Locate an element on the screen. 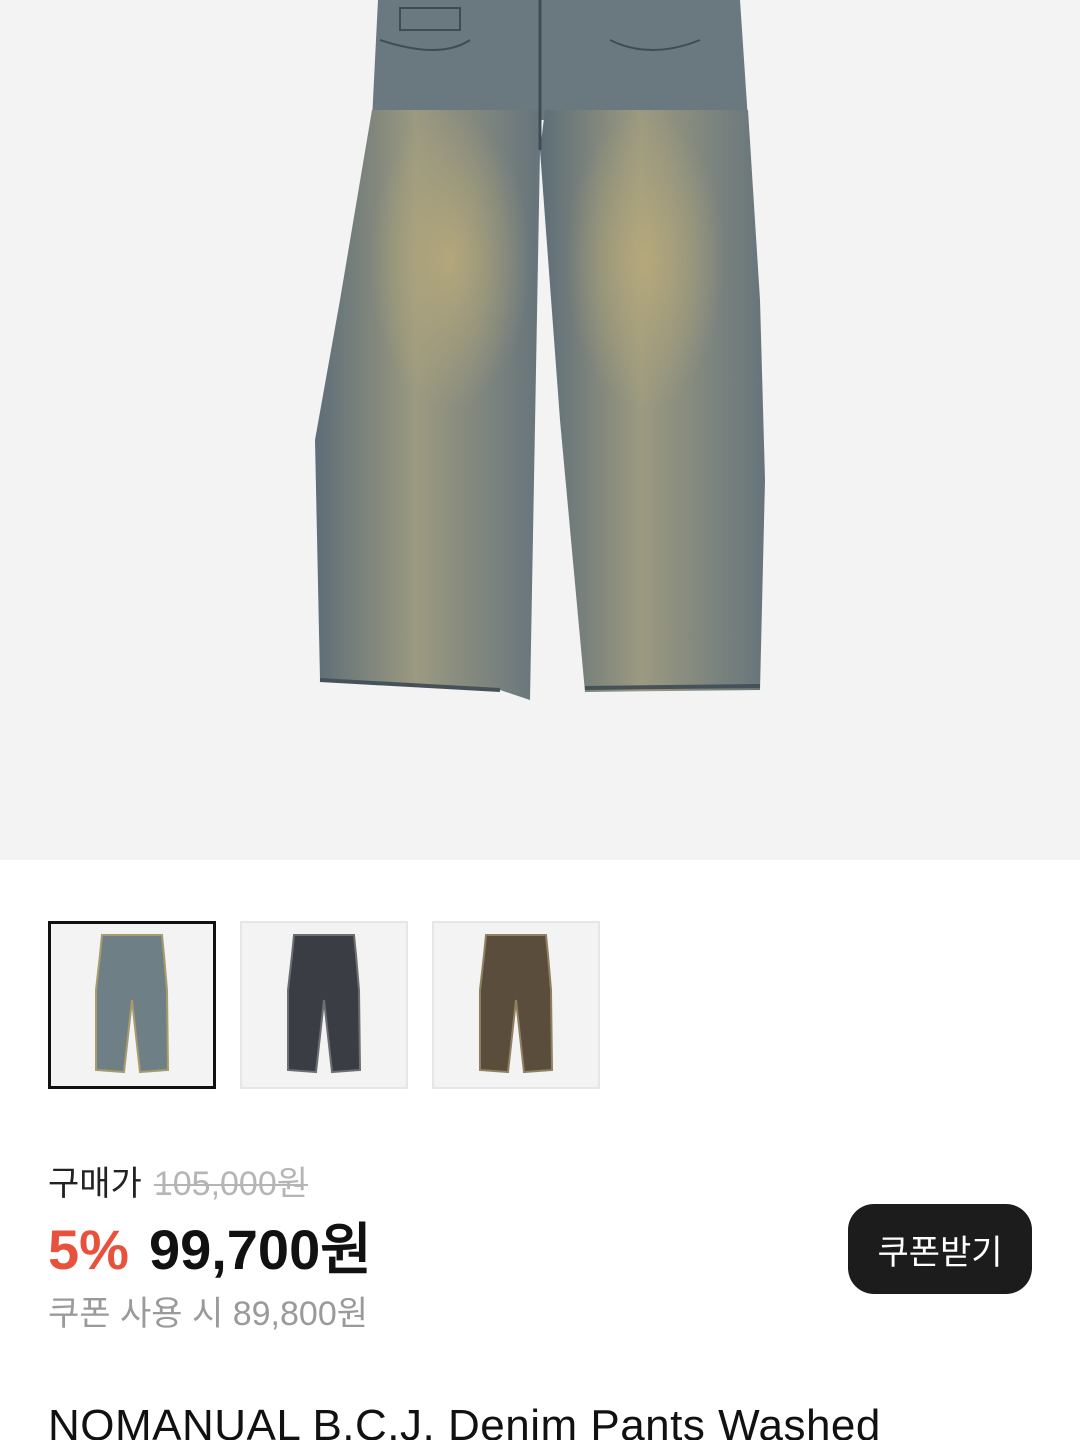 This screenshot has width=1080, height=1440. original-price: 105,000원 is located at coordinates (231, 1184).